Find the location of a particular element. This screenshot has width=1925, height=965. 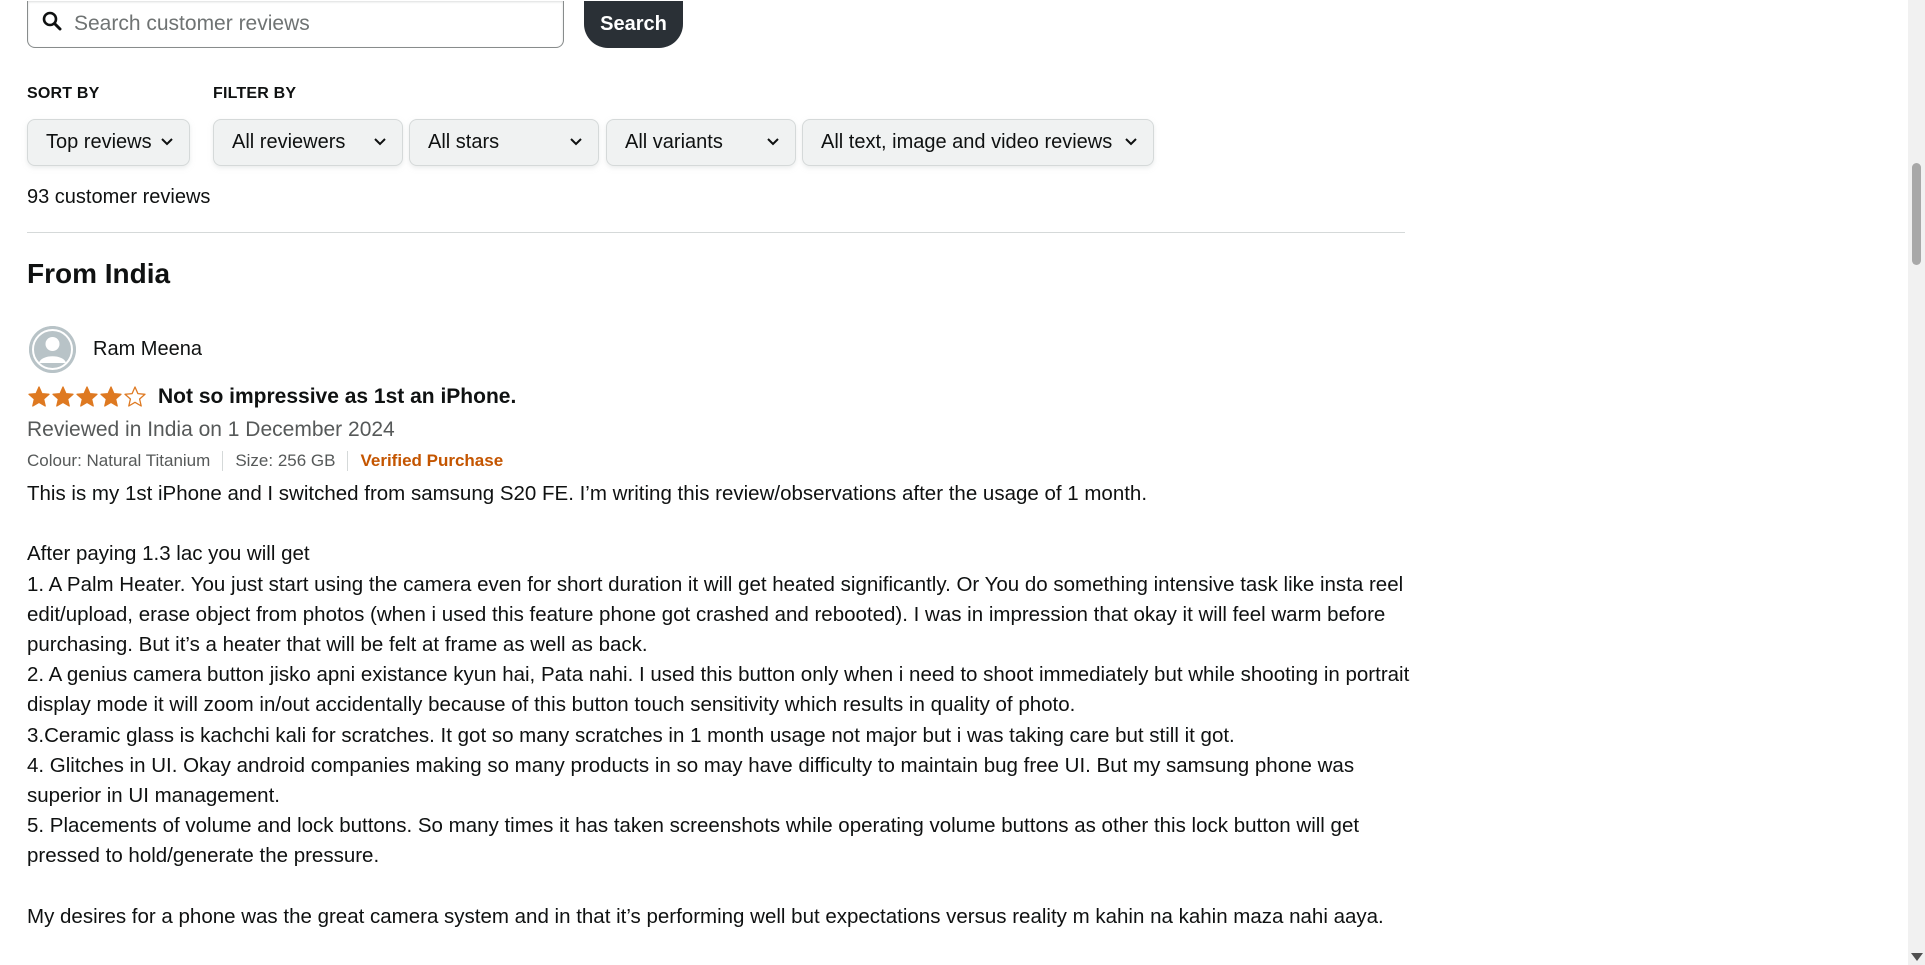

variant-colour: Colour: Natural Titanium is located at coordinates (118, 461).